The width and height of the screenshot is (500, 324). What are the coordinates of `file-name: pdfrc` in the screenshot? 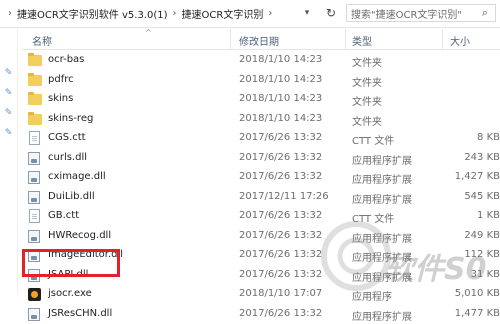 It's located at (61, 79).